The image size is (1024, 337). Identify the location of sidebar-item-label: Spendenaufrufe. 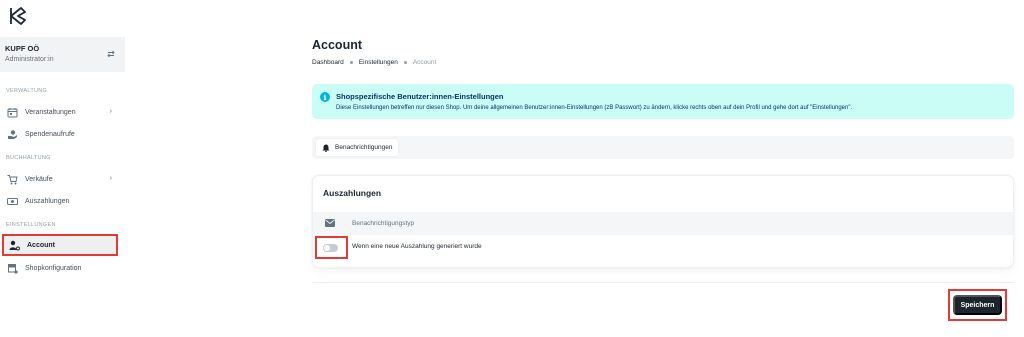
(50, 134).